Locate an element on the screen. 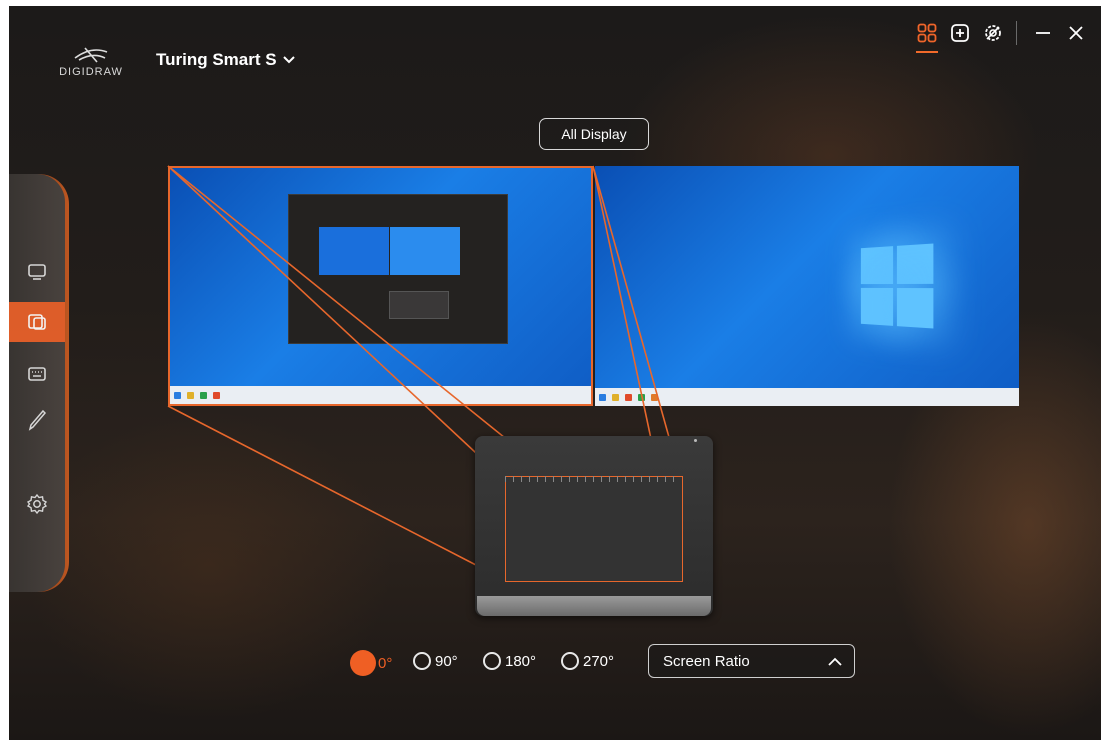 Image resolution: width=1110 pixels, height=746 pixels. close-button is located at coordinates (1076, 33).